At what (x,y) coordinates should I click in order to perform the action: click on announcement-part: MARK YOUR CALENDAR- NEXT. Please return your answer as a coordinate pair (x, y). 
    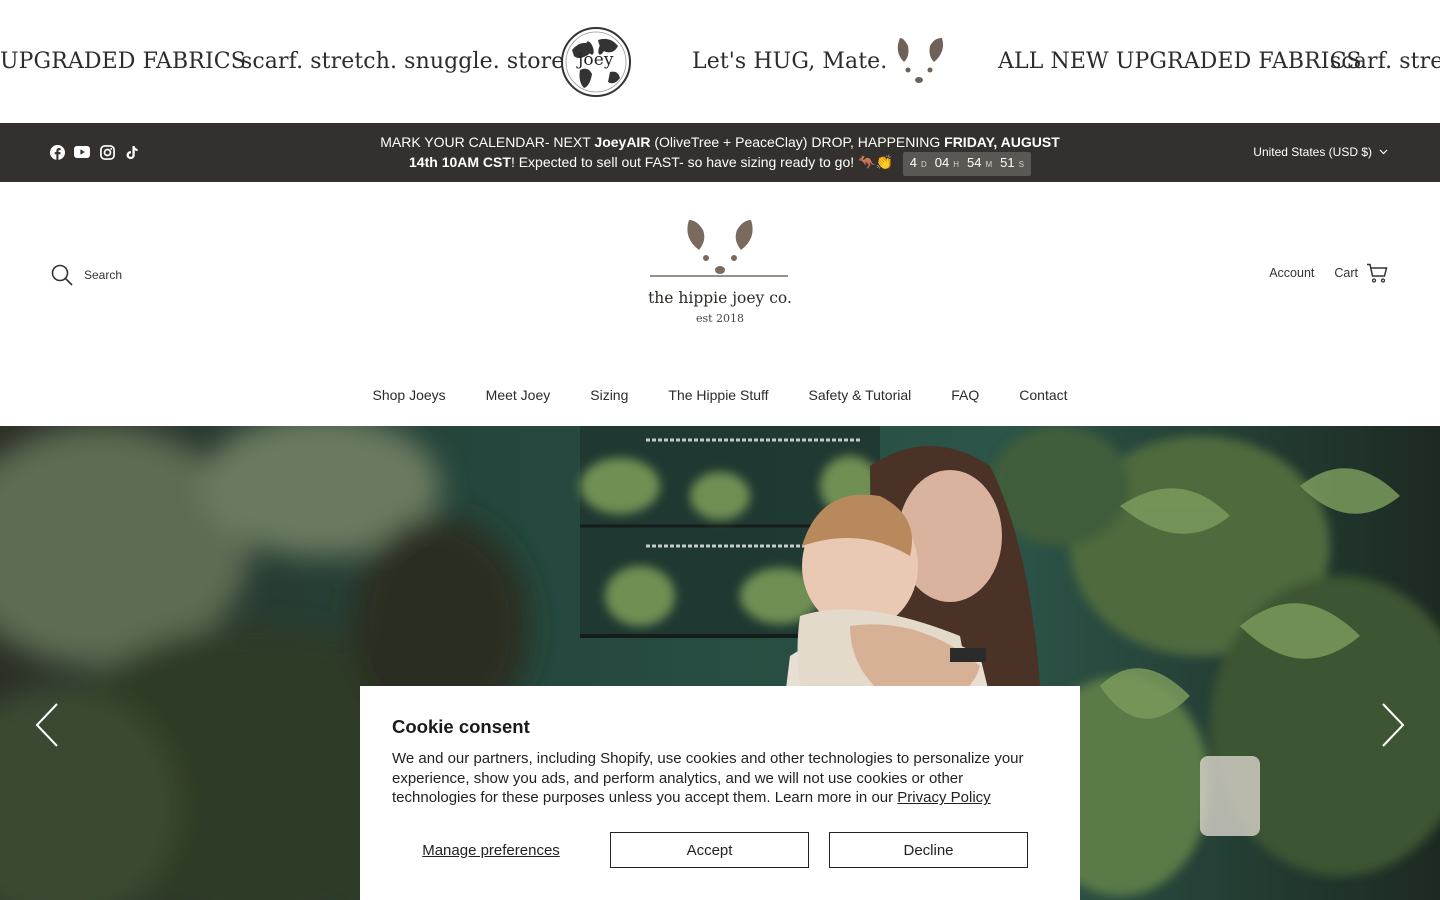
    Looking at the image, I should click on (487, 142).